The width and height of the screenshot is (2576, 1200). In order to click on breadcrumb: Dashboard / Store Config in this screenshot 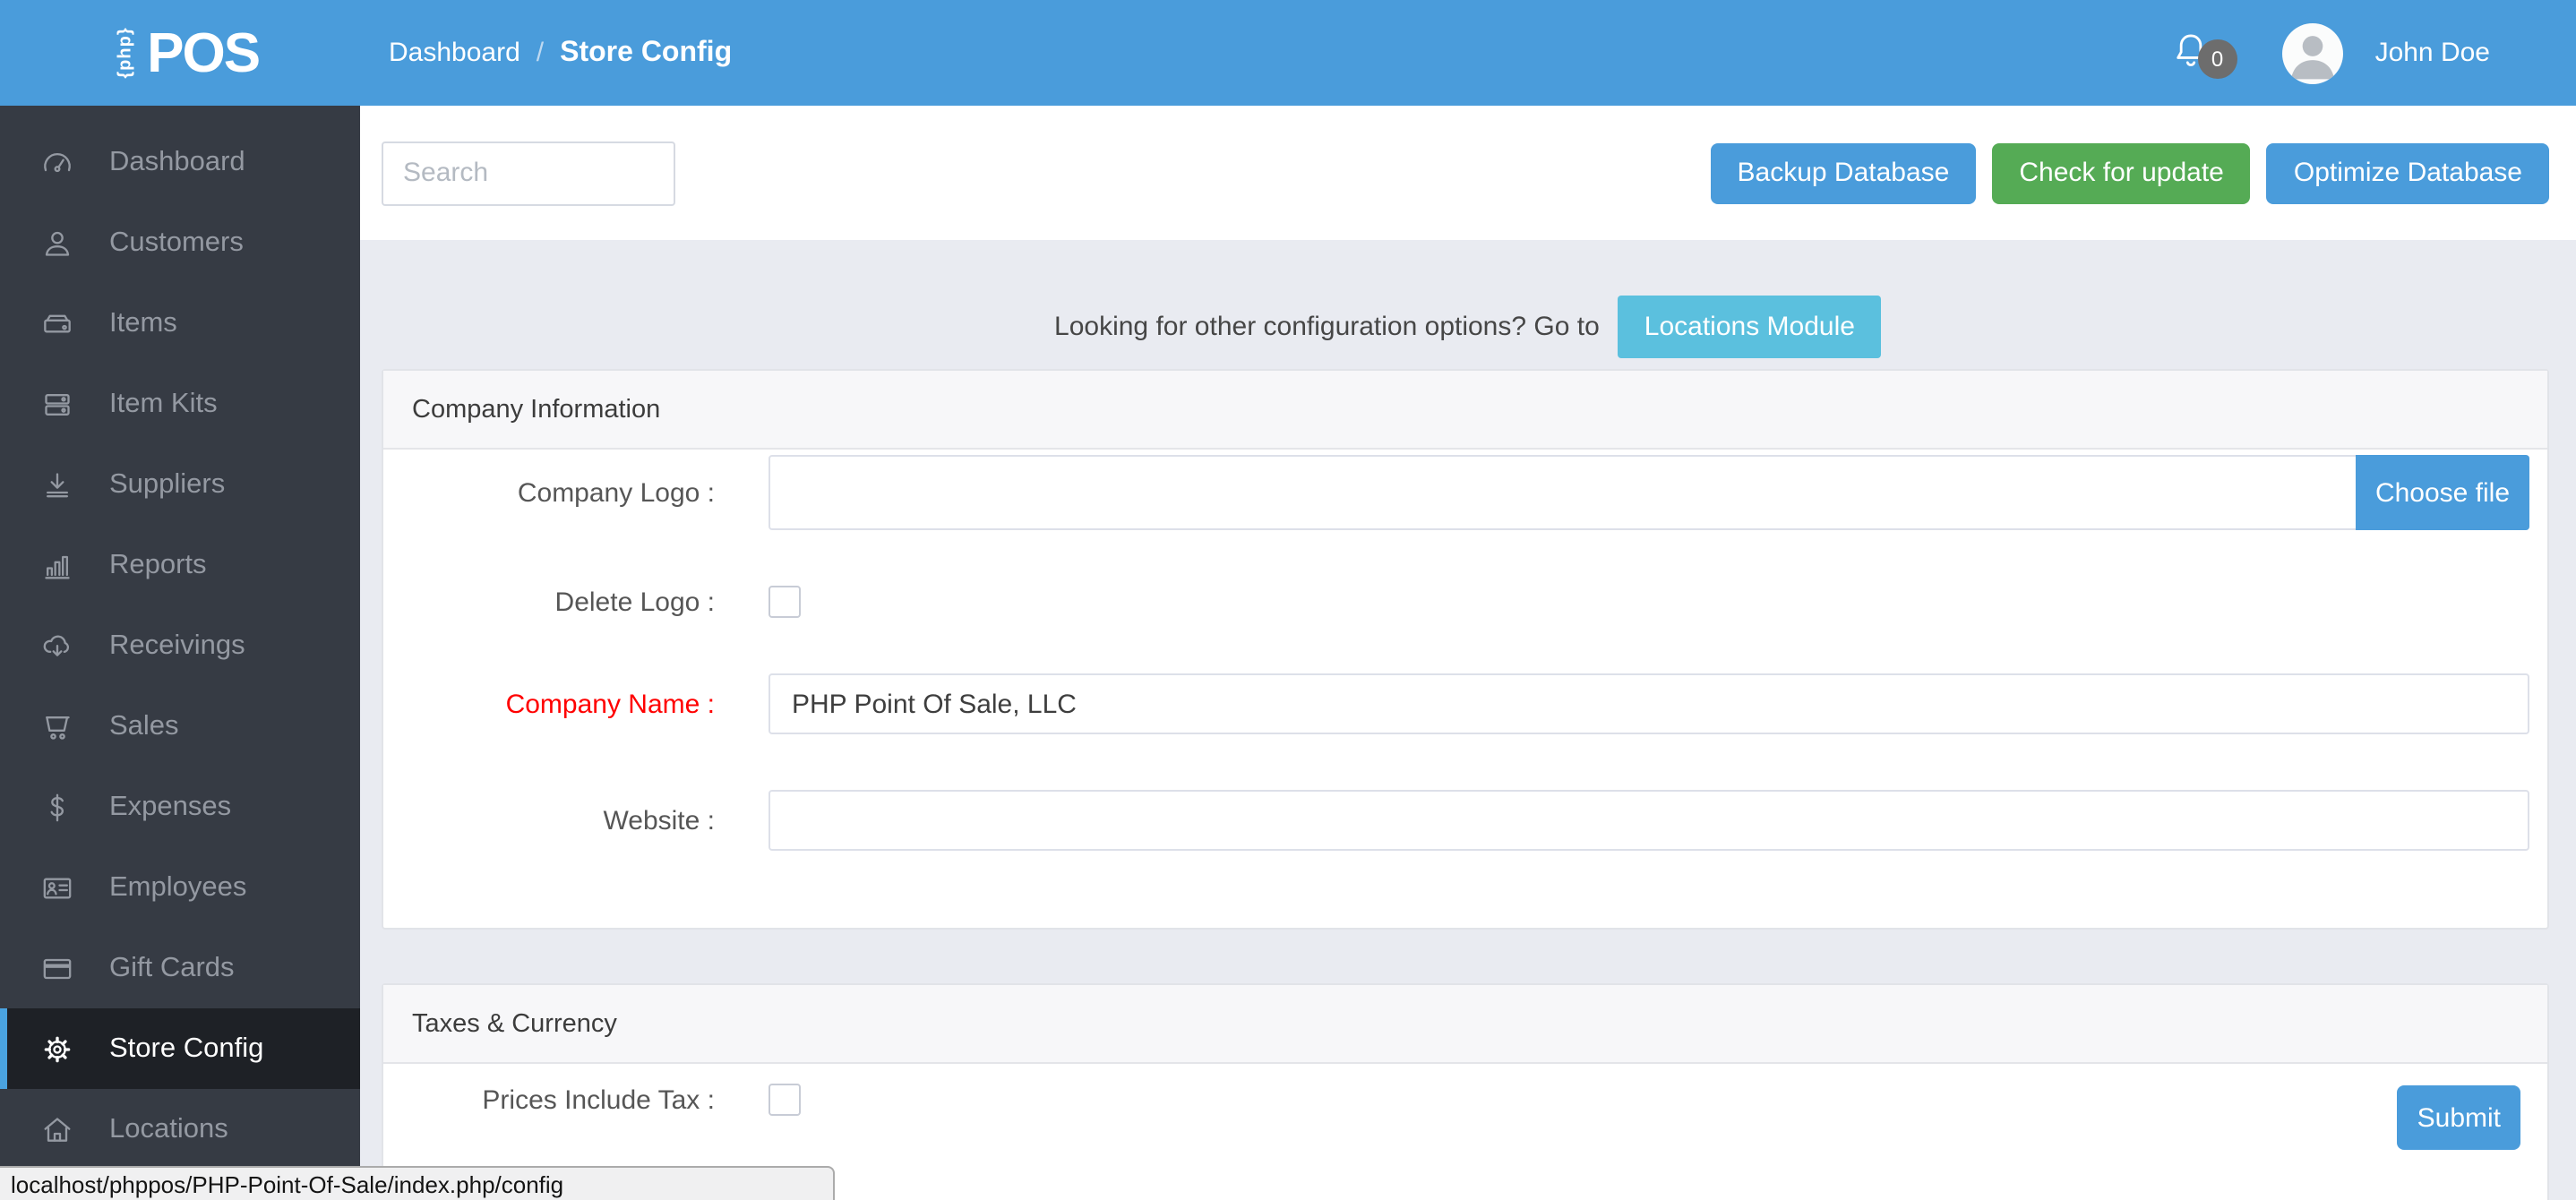, I will do `click(560, 53)`.